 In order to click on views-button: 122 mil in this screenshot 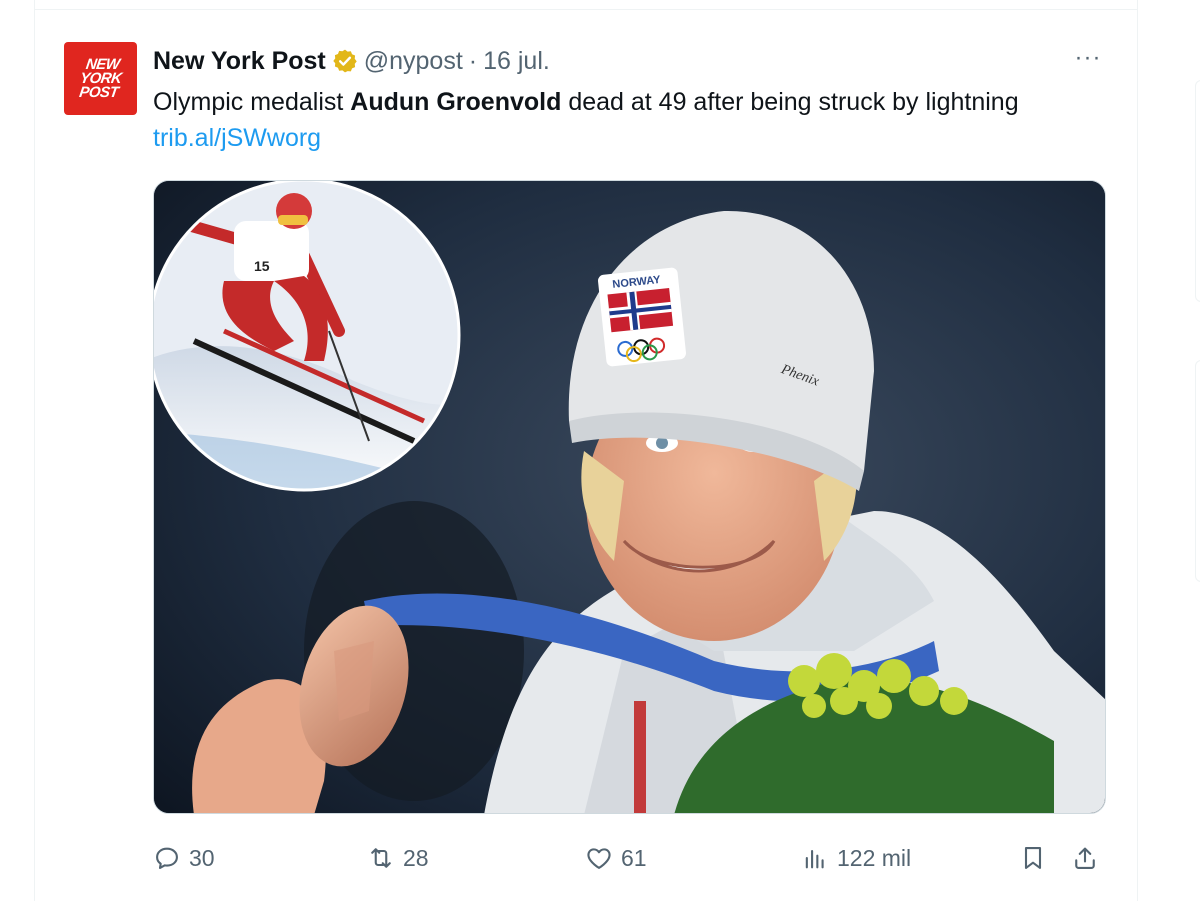, I will do `click(856, 858)`.